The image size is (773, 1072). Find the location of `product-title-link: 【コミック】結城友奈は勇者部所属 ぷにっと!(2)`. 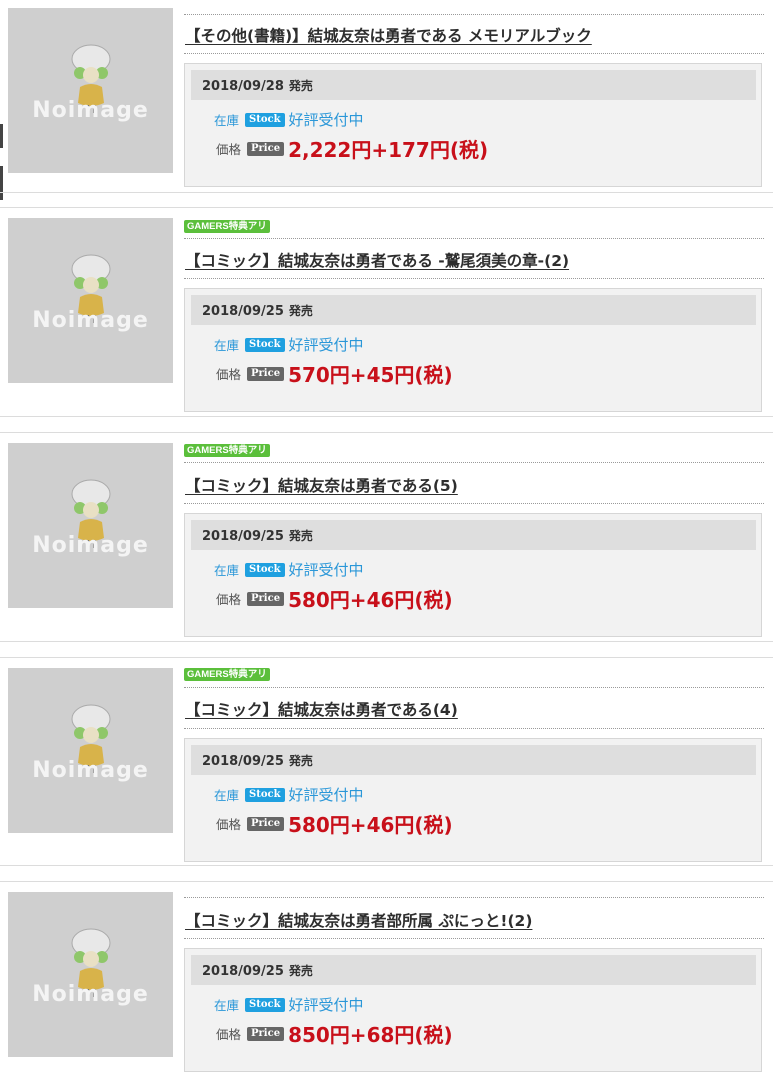

product-title-link: 【コミック】結城友奈は勇者部所属 ぷにっと!(2) is located at coordinates (358, 920).